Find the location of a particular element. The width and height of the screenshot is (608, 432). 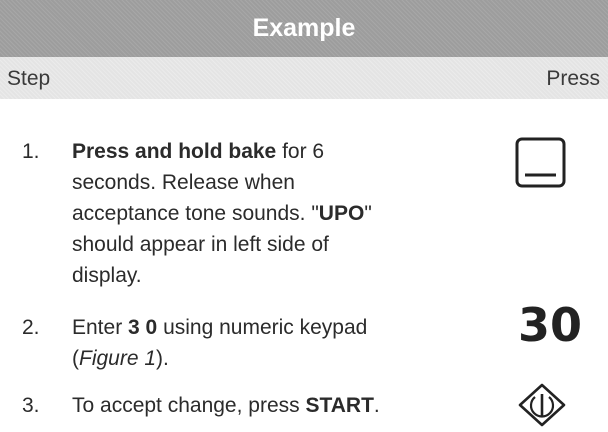

example-title: Example is located at coordinates (304, 28).